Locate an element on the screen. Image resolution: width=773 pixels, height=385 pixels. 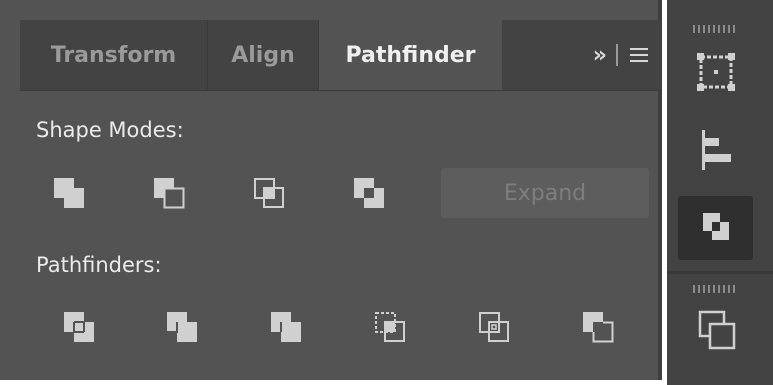
minus-back-icon is located at coordinates (598, 327).